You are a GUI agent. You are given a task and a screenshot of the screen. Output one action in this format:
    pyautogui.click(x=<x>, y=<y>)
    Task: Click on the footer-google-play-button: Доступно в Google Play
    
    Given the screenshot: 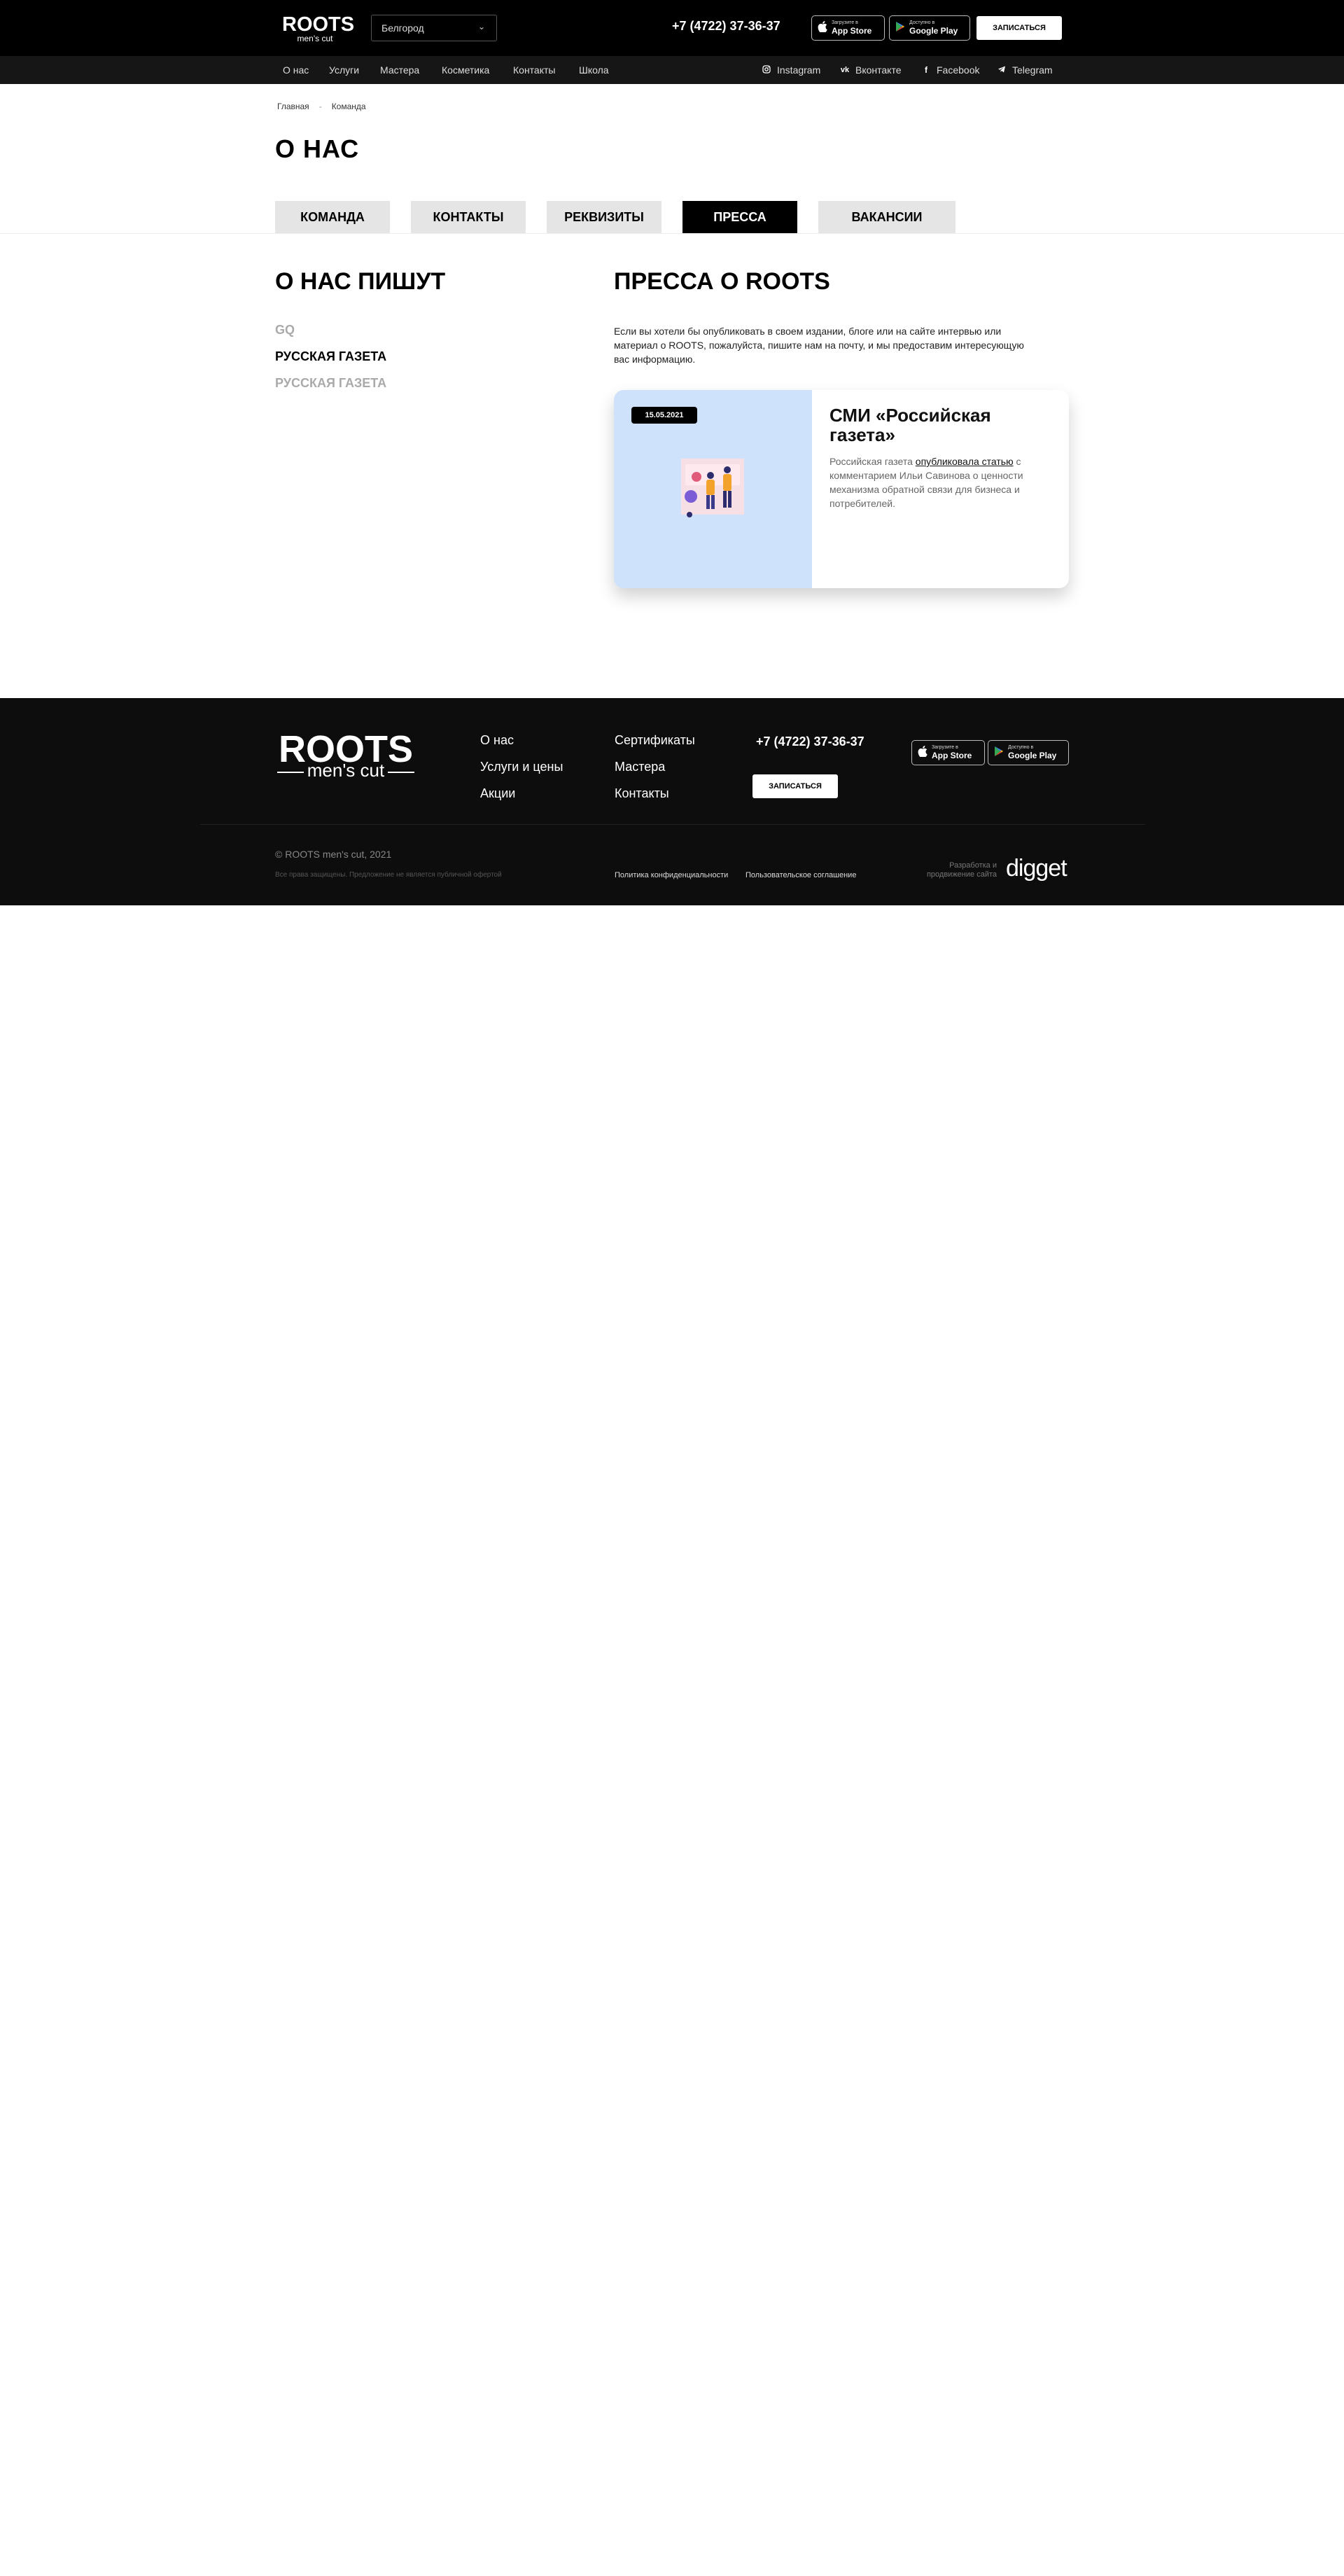 What is the action you would take?
    pyautogui.click(x=1028, y=752)
    